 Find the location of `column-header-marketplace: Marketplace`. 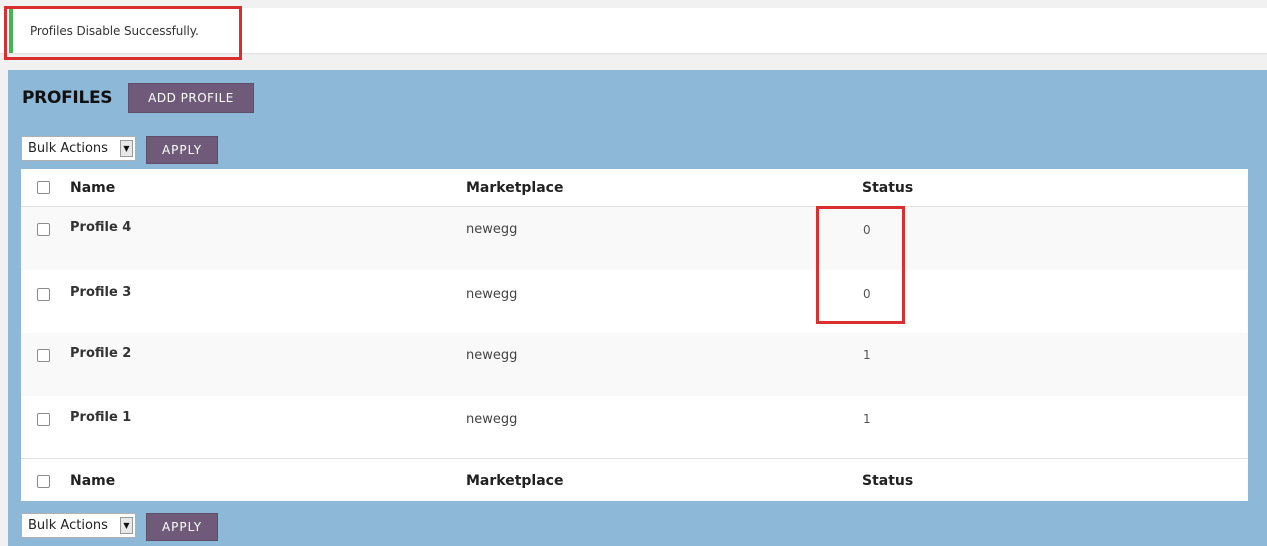

column-header-marketplace: Marketplace is located at coordinates (515, 188).